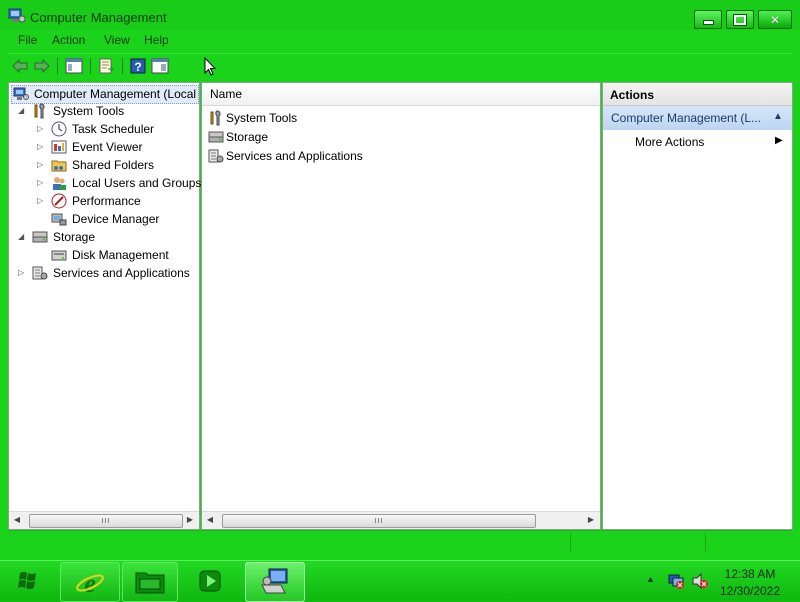 Image resolution: width=800 pixels, height=602 pixels. I want to click on storage-icon, so click(216, 137).